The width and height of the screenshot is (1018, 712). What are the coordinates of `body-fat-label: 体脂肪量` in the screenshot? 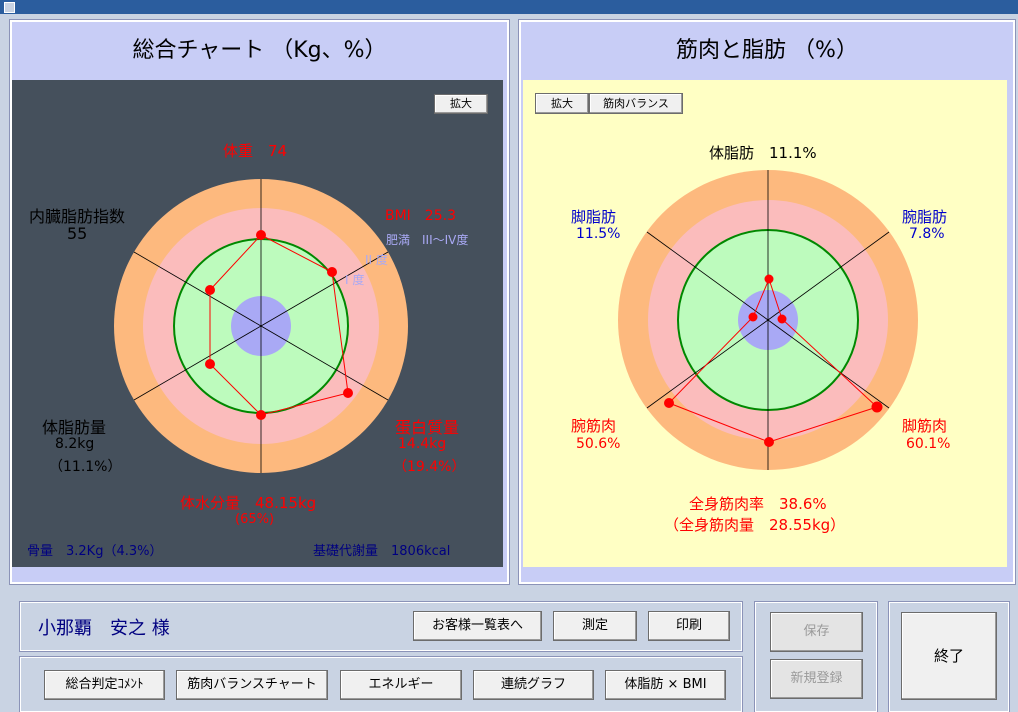 It's located at (74, 427).